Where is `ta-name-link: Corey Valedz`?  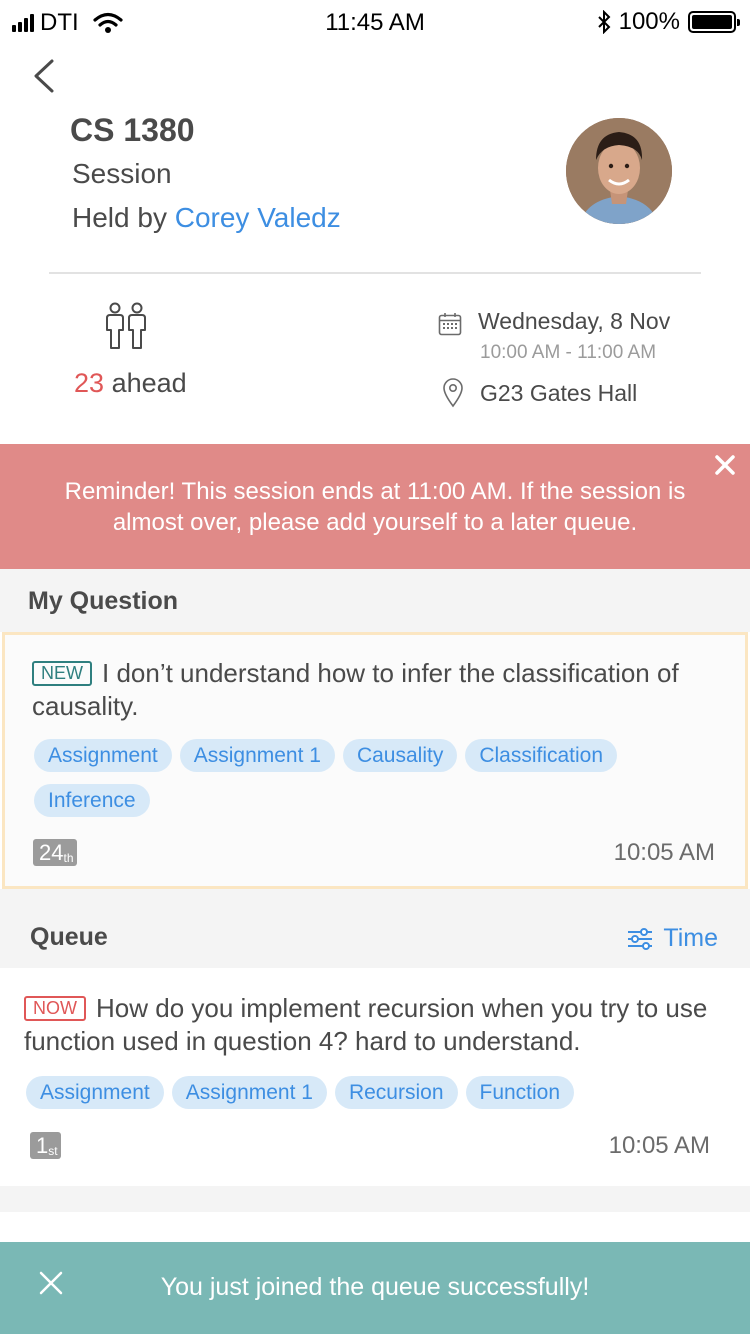
ta-name-link: Corey Valedz is located at coordinates (258, 217).